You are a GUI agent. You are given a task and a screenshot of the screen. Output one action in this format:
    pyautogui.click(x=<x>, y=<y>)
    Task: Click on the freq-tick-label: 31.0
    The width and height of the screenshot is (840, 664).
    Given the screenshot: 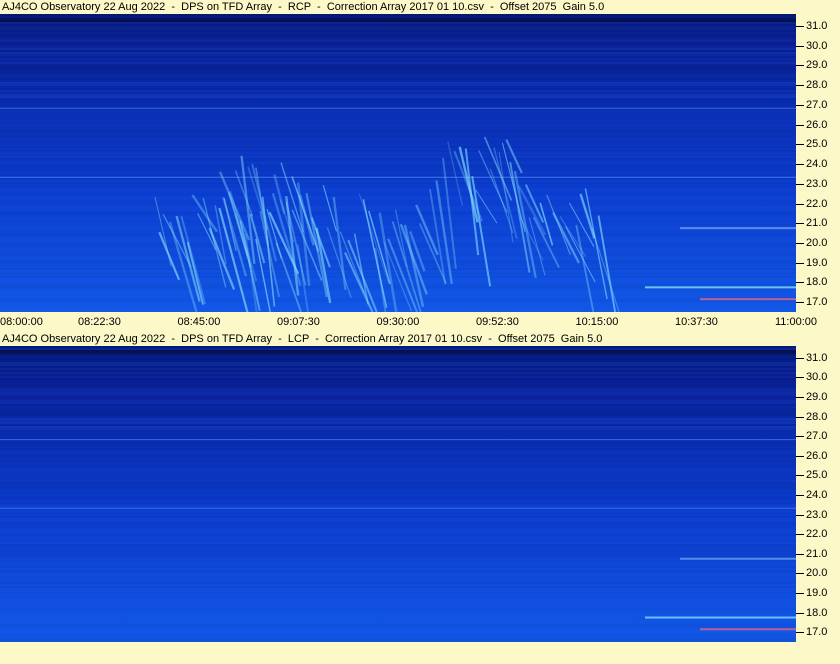 What is the action you would take?
    pyautogui.click(x=817, y=25)
    